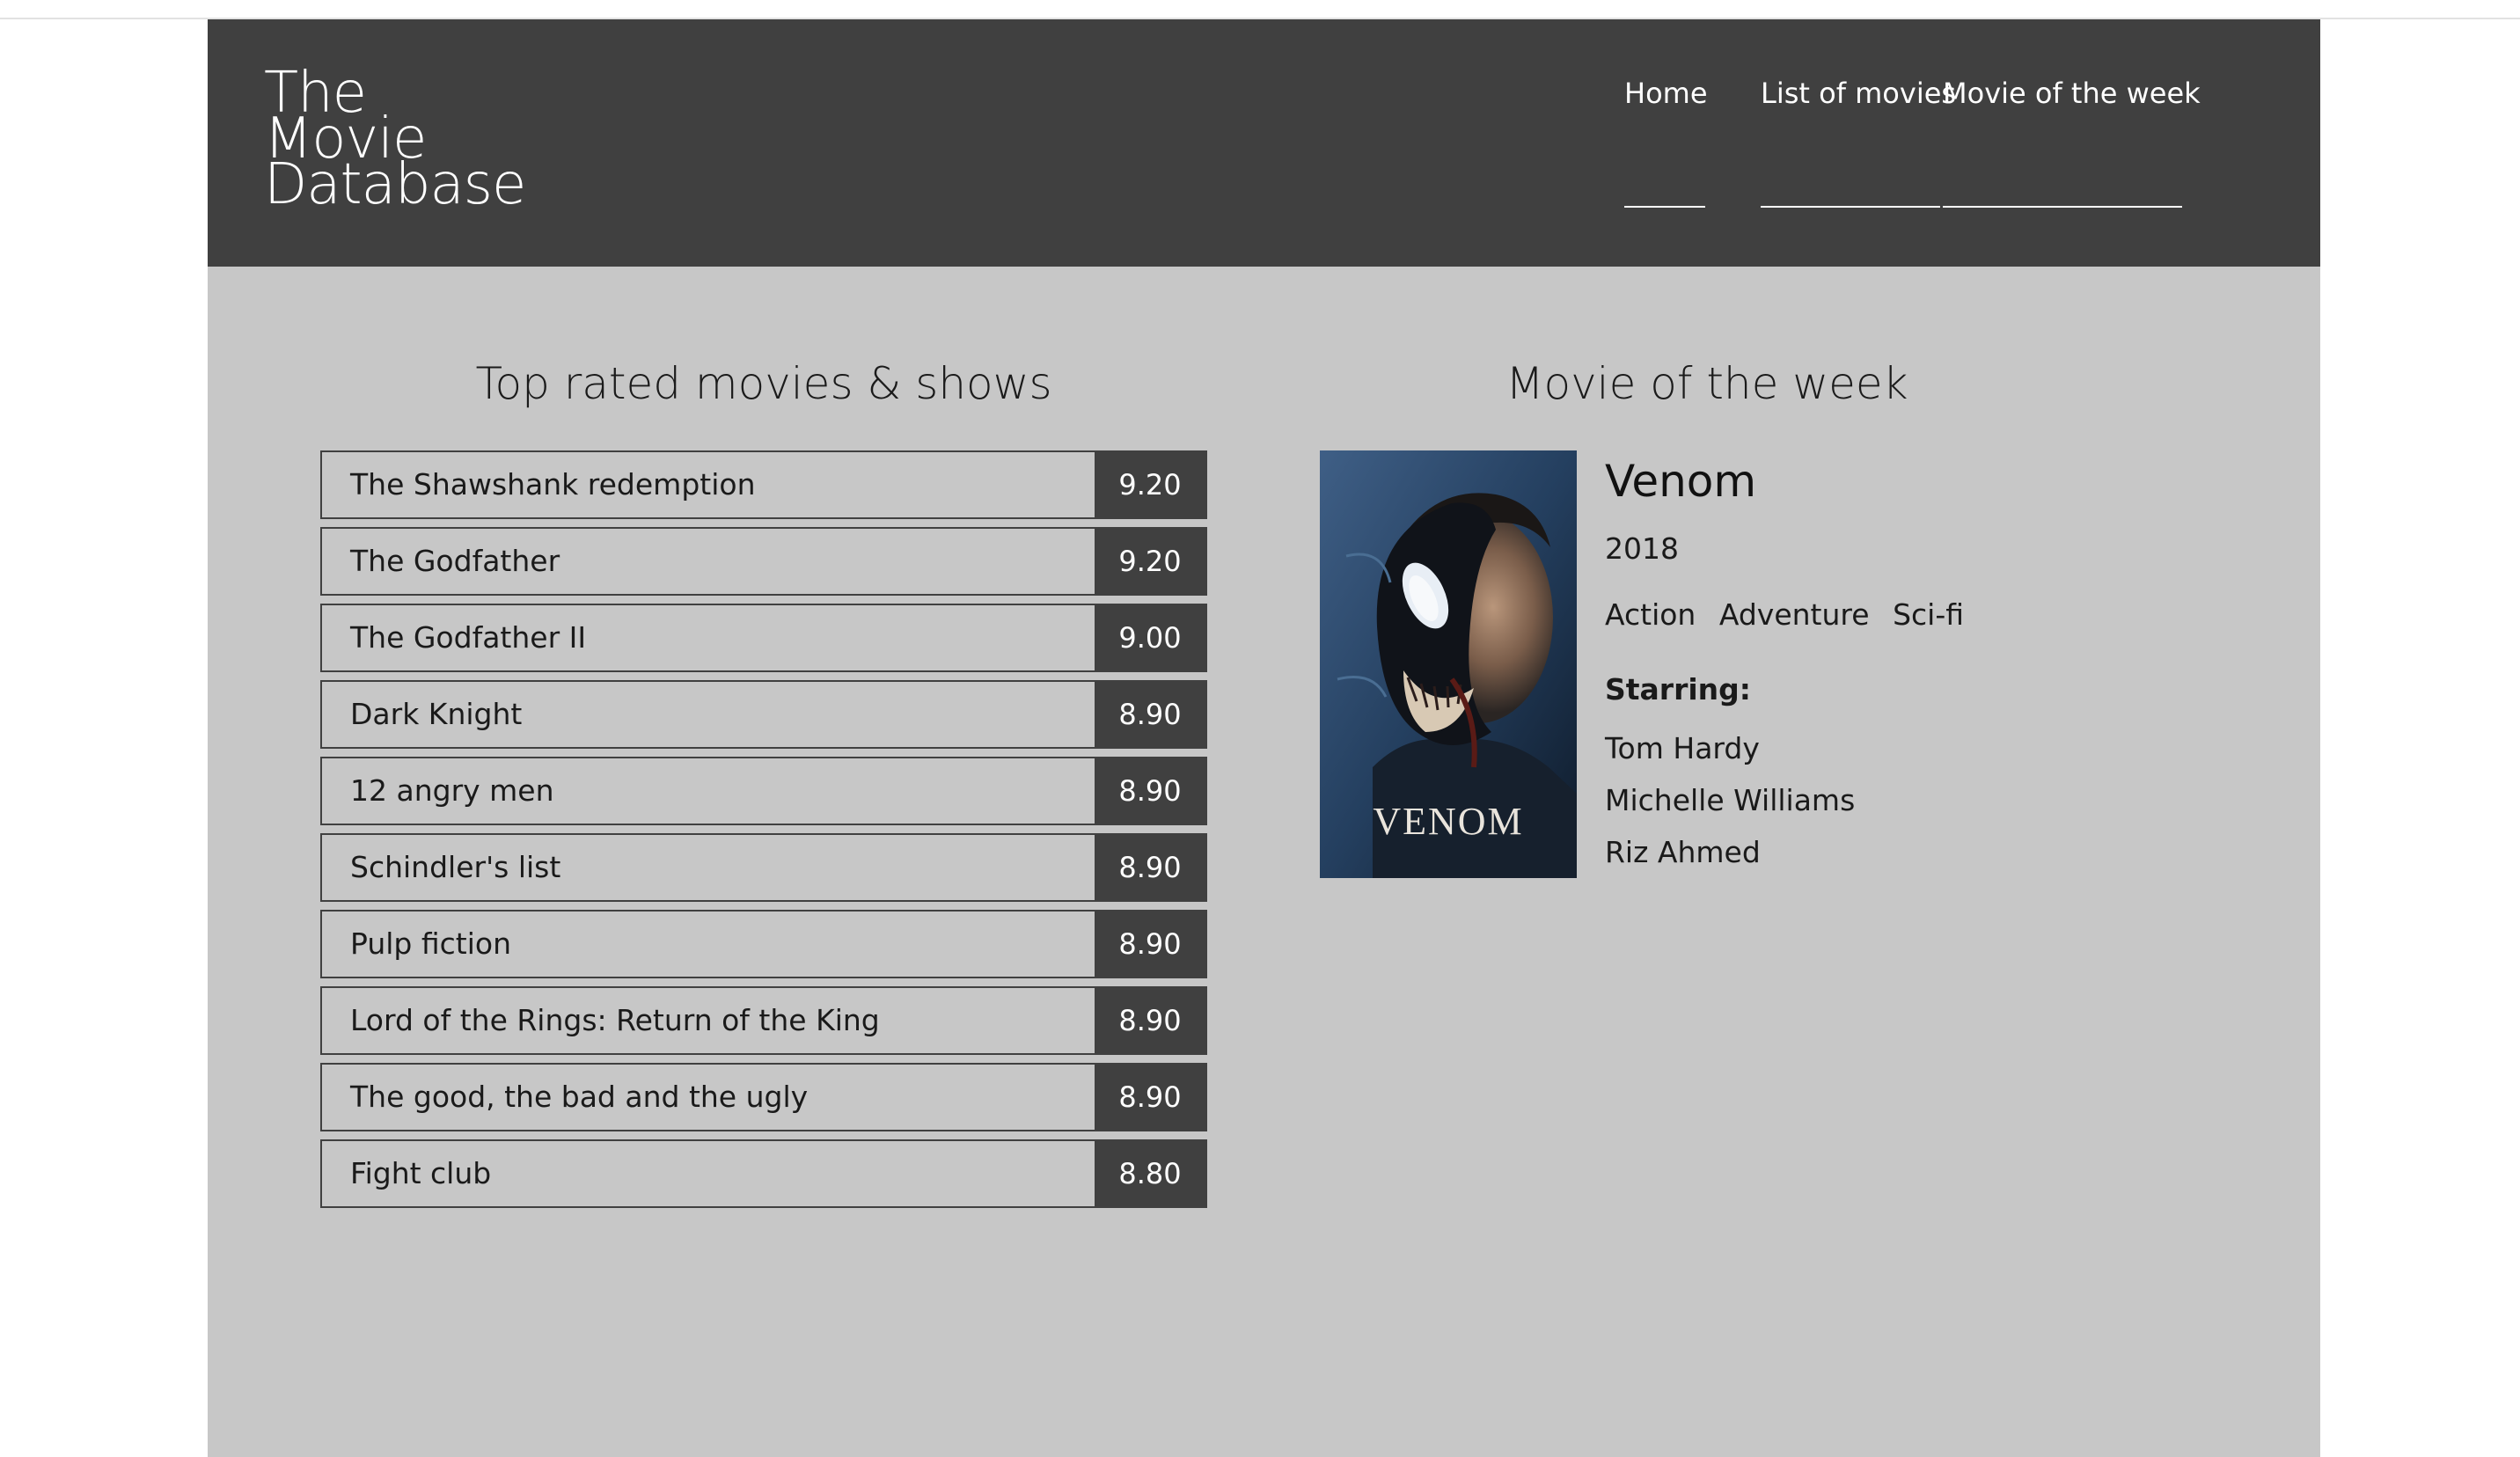 The height and width of the screenshot is (1457, 2520). What do you see at coordinates (553, 484) in the screenshot?
I see `movie-title: The Shawshank redemption` at bounding box center [553, 484].